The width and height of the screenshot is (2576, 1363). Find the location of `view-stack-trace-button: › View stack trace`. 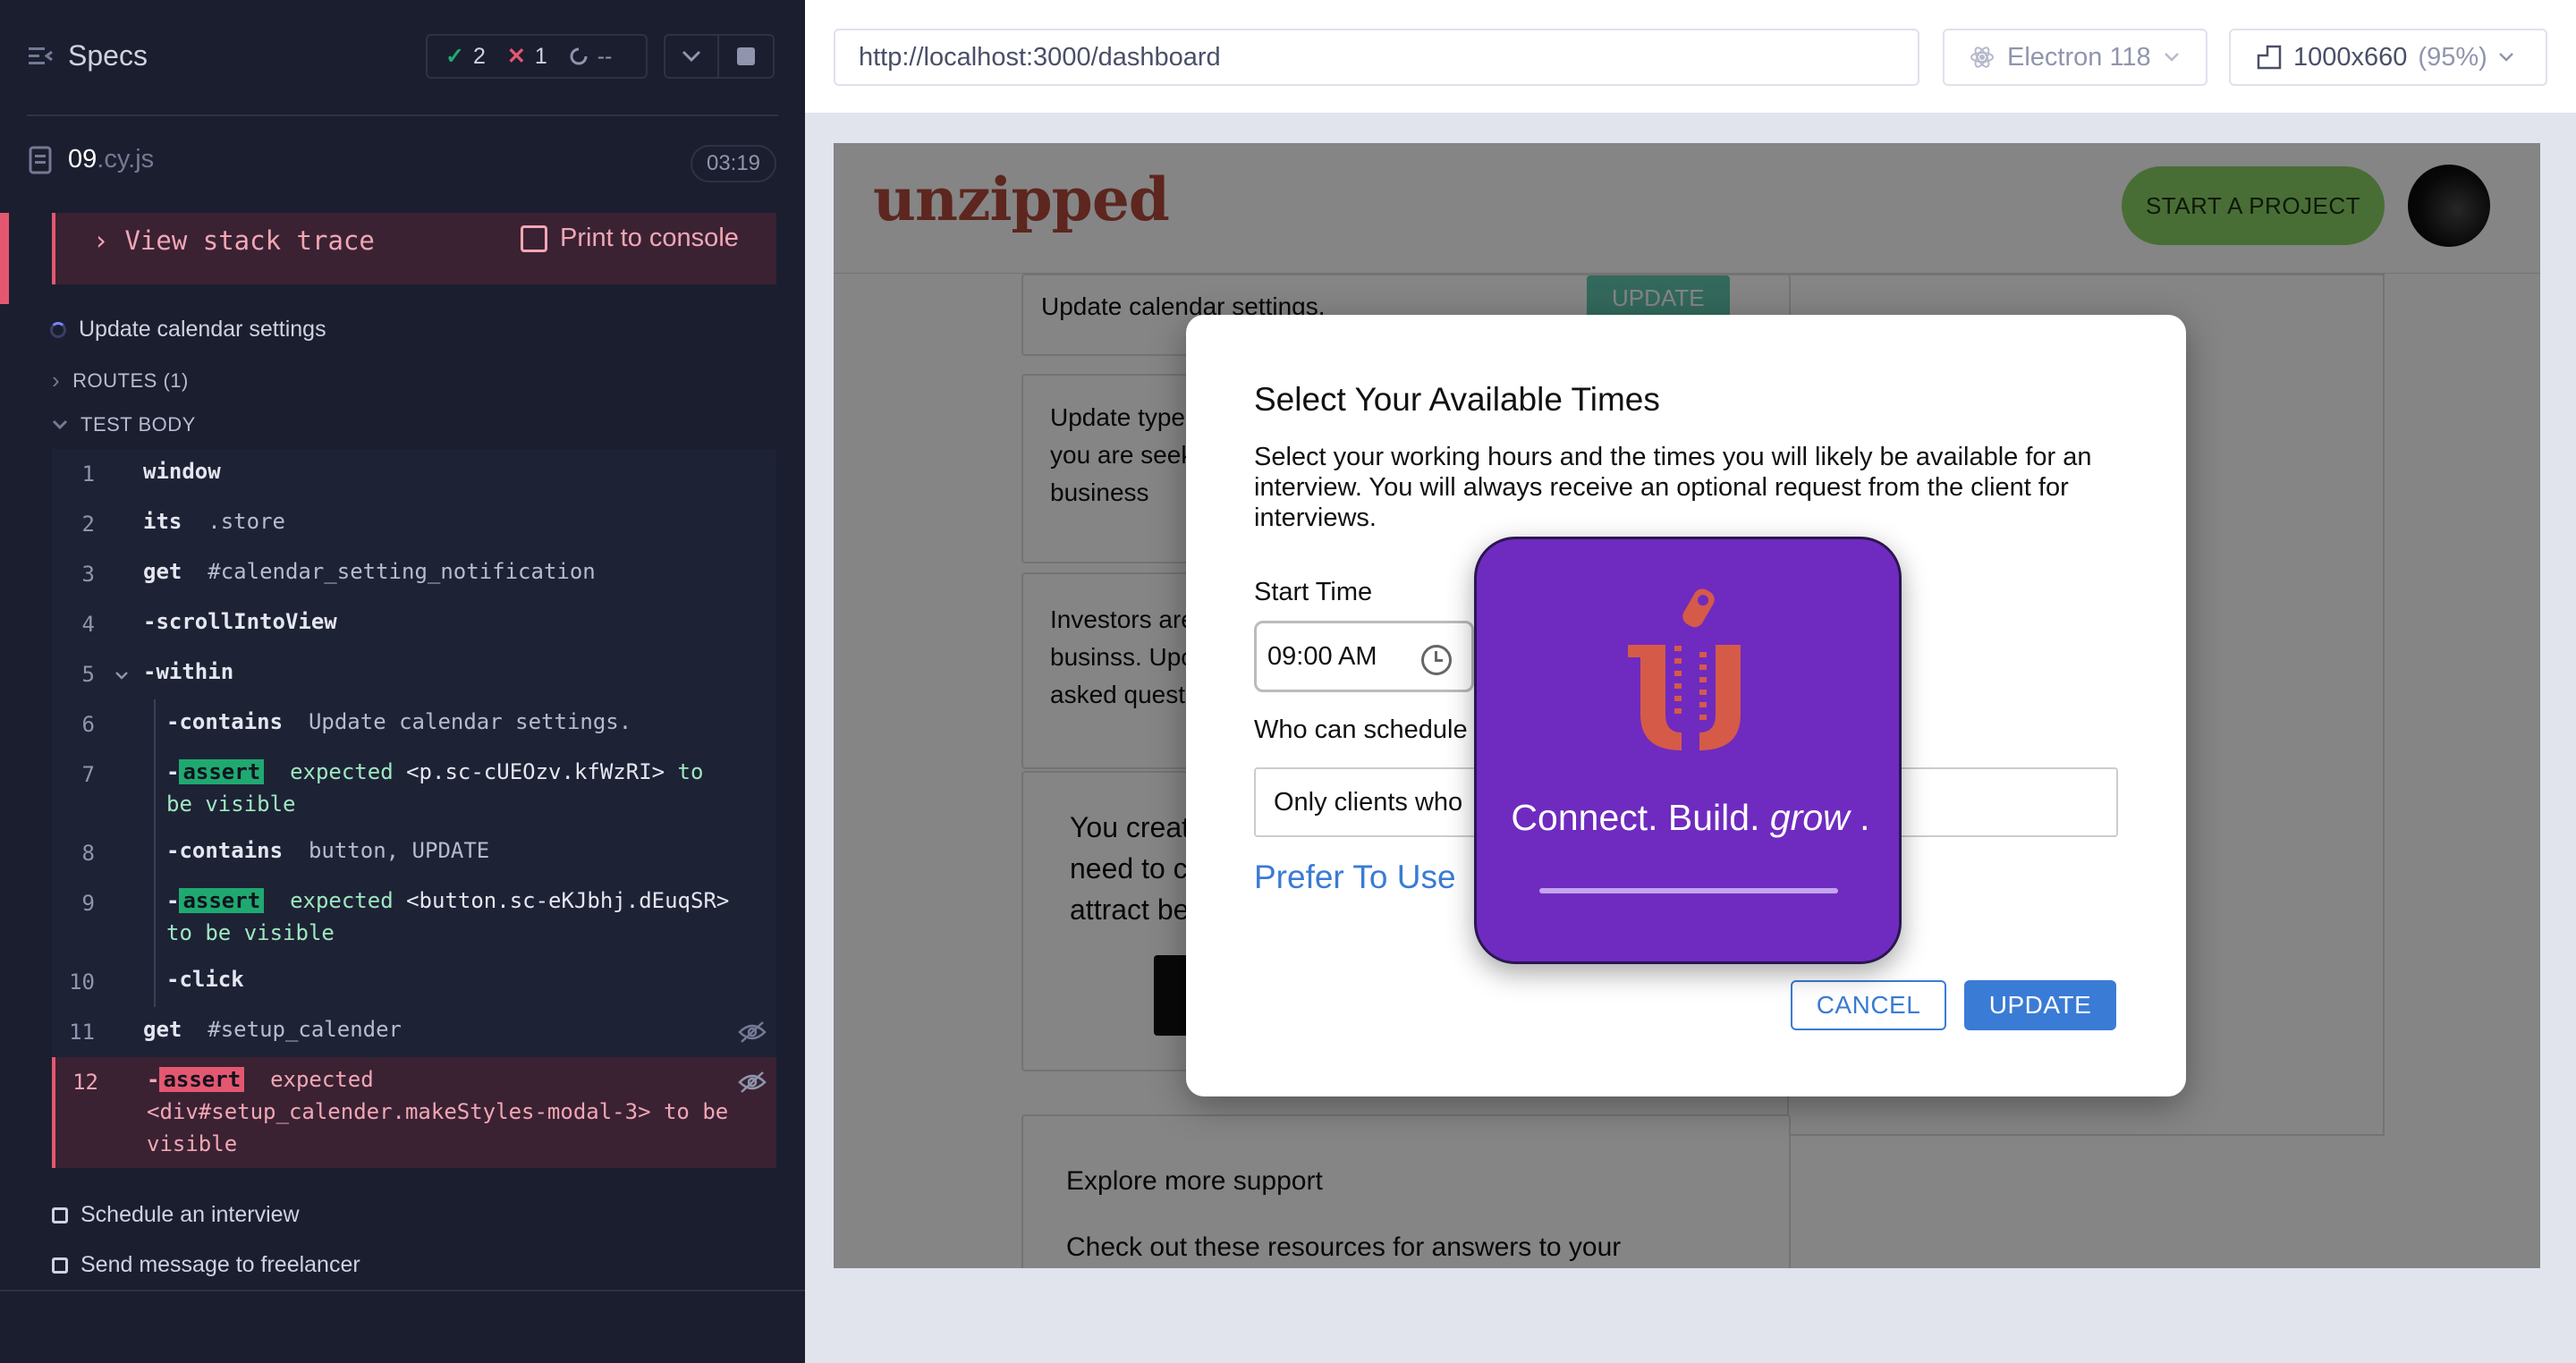

view-stack-trace-button: › View stack trace is located at coordinates (234, 240).